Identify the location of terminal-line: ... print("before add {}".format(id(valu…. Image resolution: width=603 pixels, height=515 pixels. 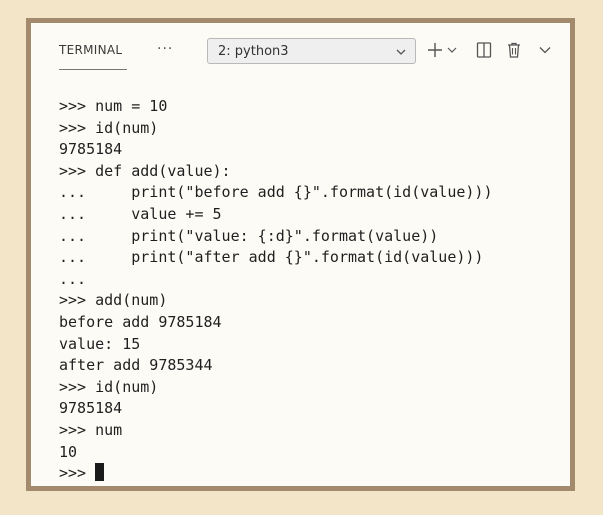
(276, 192).